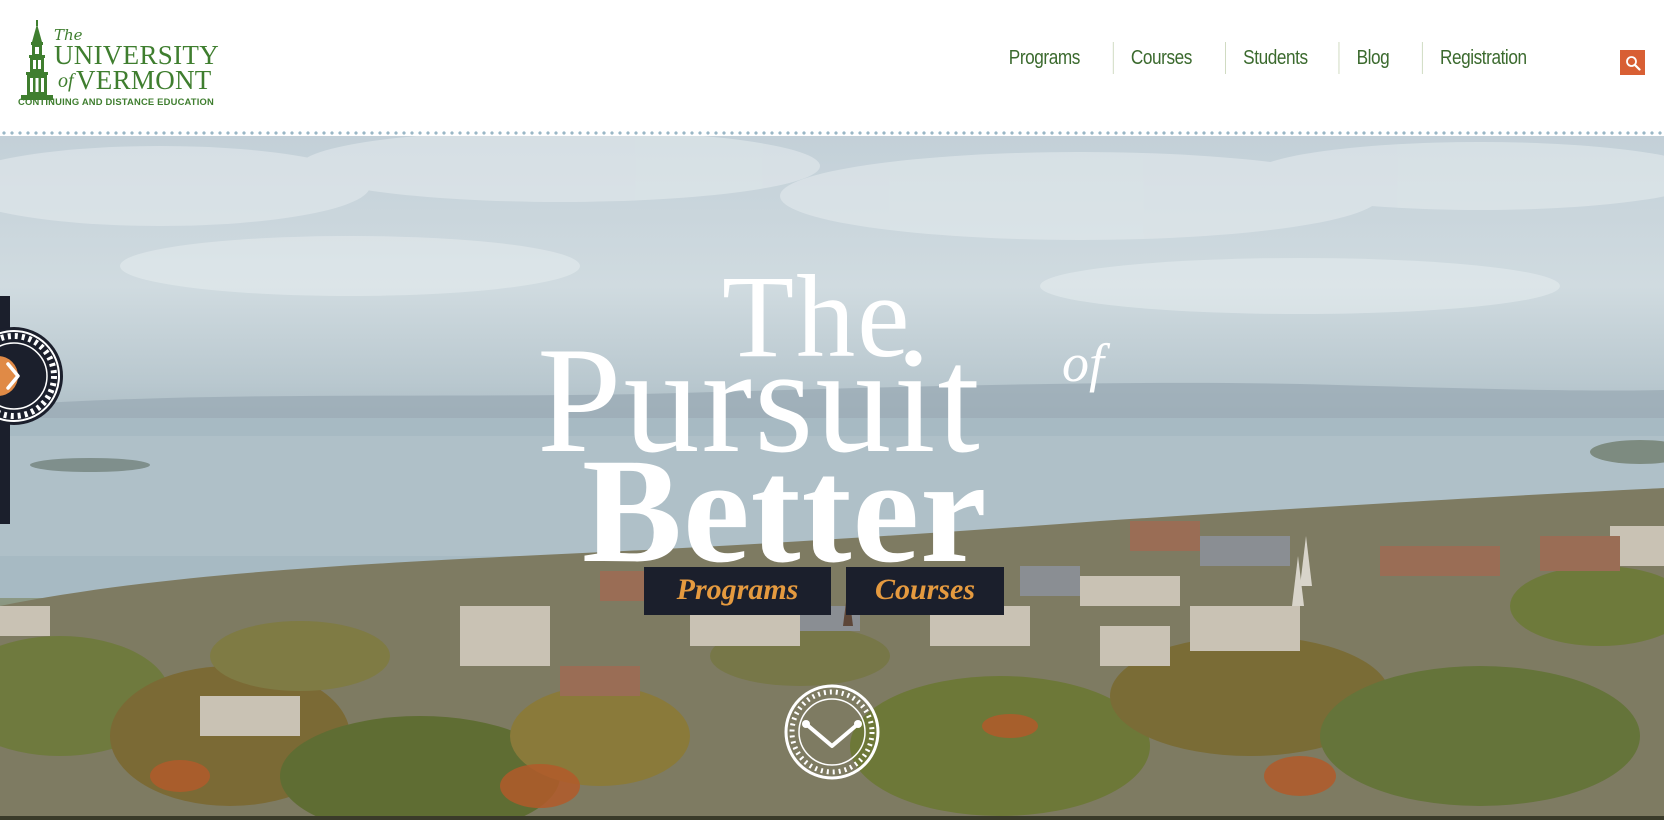 This screenshot has width=1664, height=820. Describe the element at coordinates (144, 80) in the screenshot. I see `logo-vermont: VERMONT` at that location.